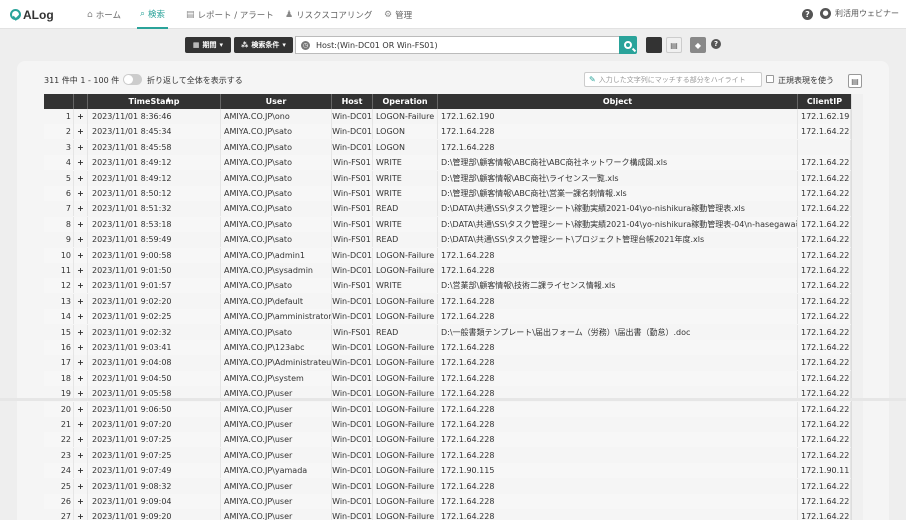  What do you see at coordinates (405, 101) in the screenshot?
I see `header-operation: Operation` at bounding box center [405, 101].